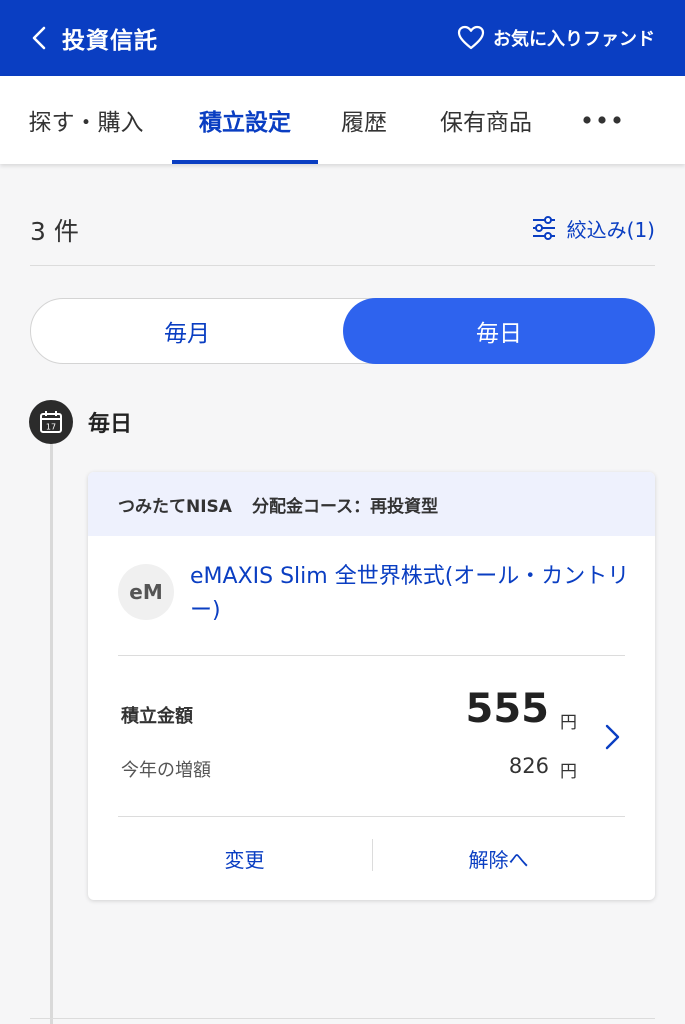  What do you see at coordinates (471, 37) in the screenshot?
I see `heart-icon` at bounding box center [471, 37].